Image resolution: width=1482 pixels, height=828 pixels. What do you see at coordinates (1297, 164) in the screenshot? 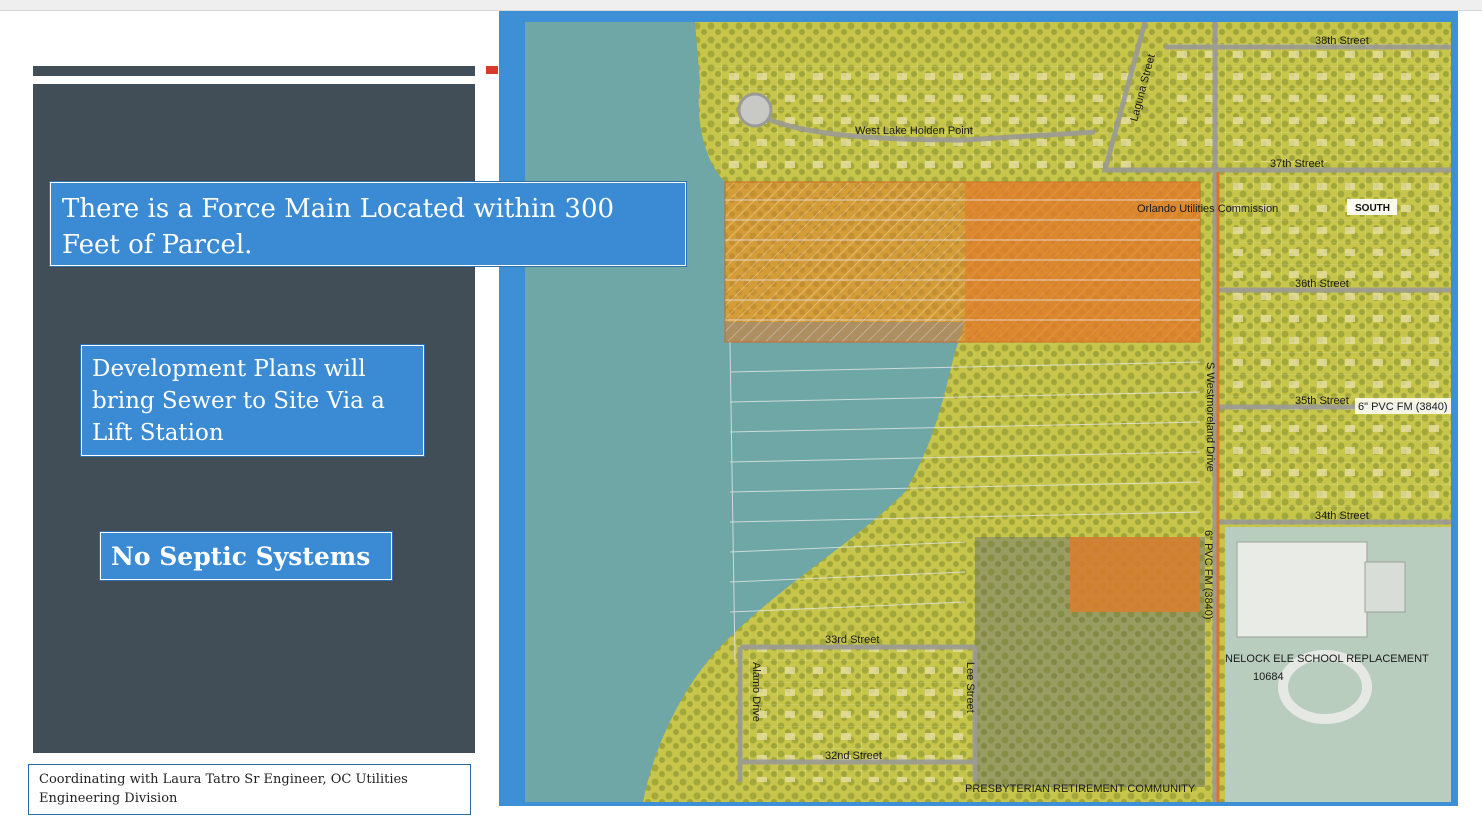
I see `label-37th-street: 37th Street` at bounding box center [1297, 164].